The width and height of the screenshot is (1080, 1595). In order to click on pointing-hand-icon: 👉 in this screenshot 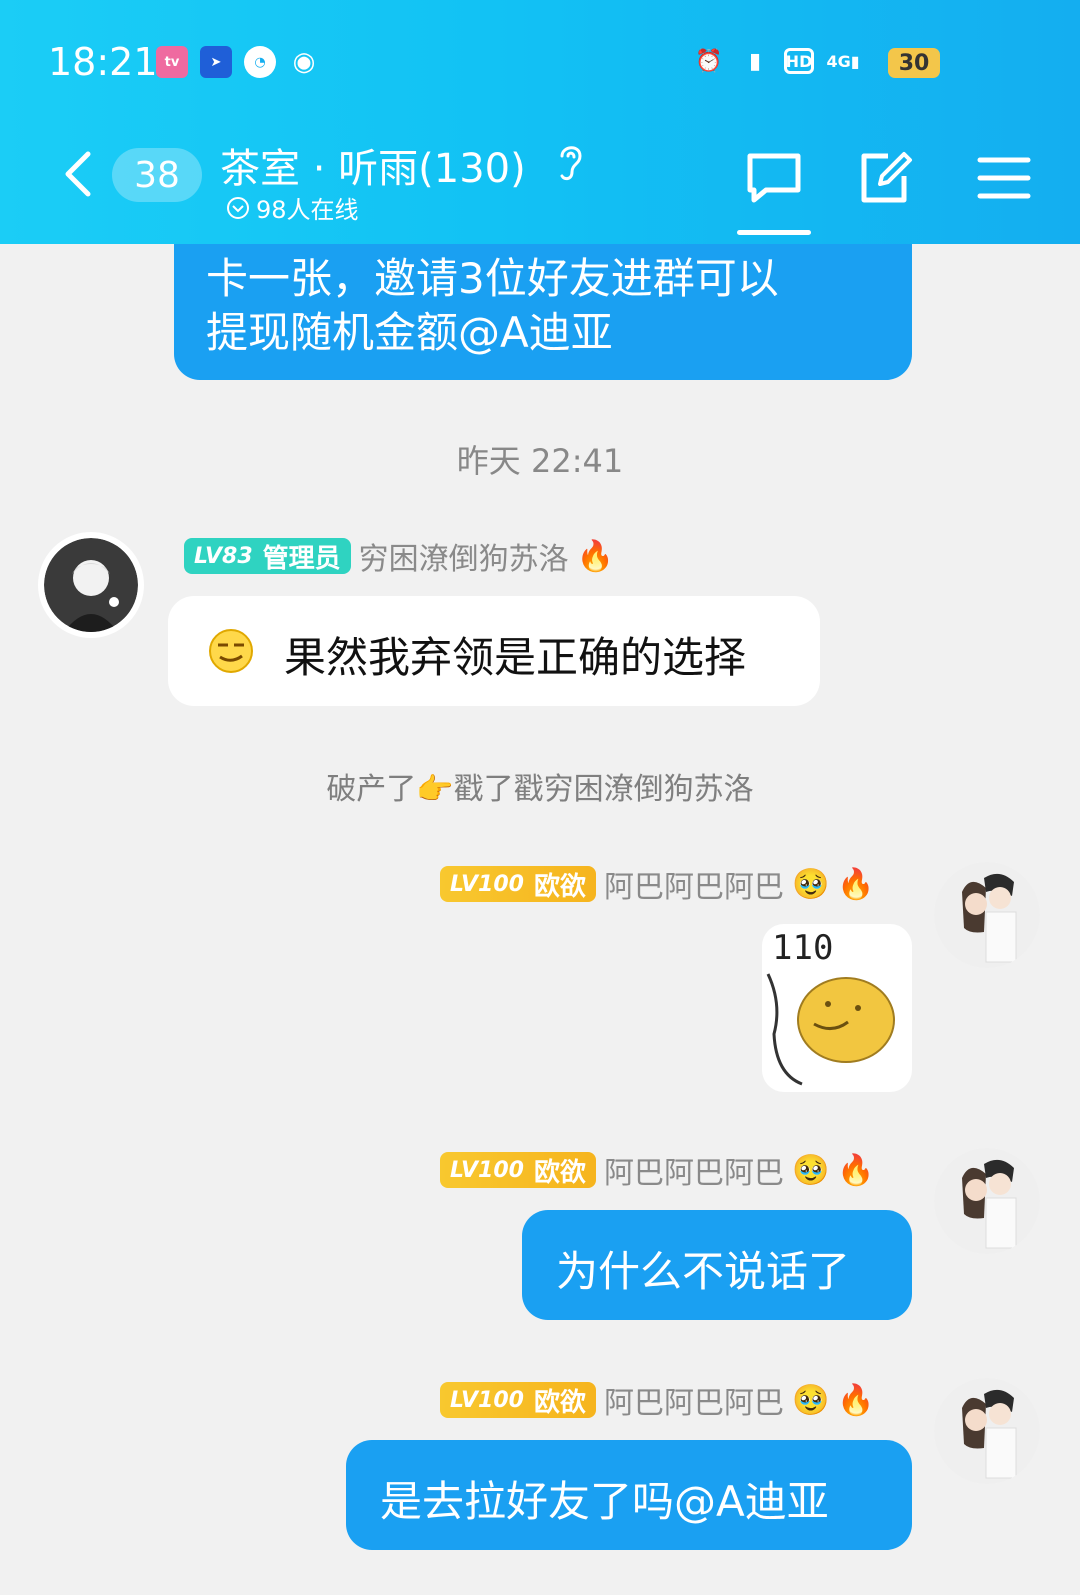, I will do `click(435, 789)`.